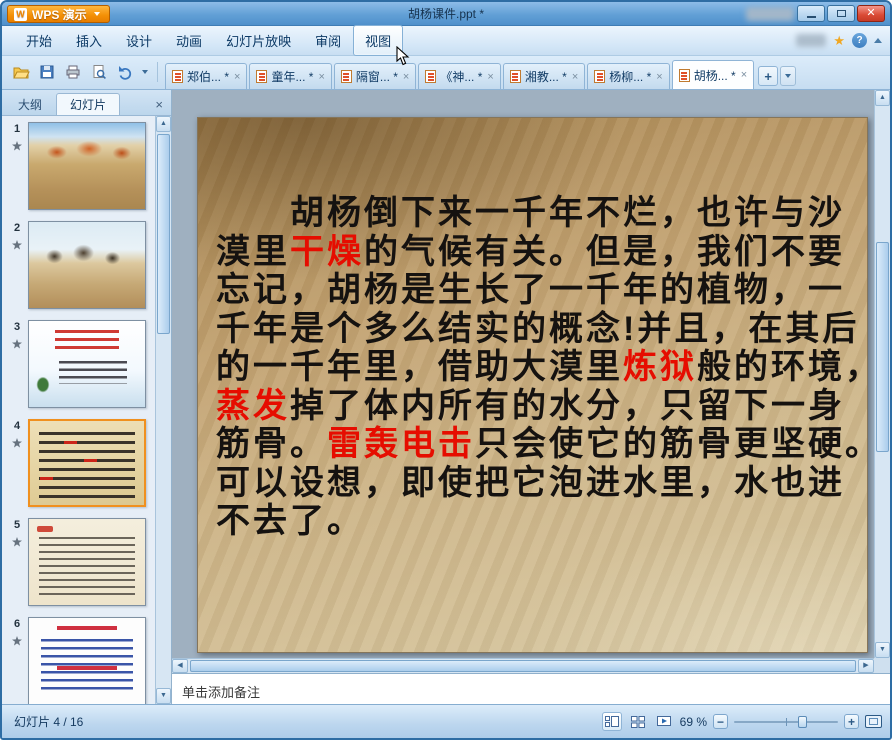 The image size is (892, 740). What do you see at coordinates (839, 40) in the screenshot?
I see `favorites-star-icon: ★` at bounding box center [839, 40].